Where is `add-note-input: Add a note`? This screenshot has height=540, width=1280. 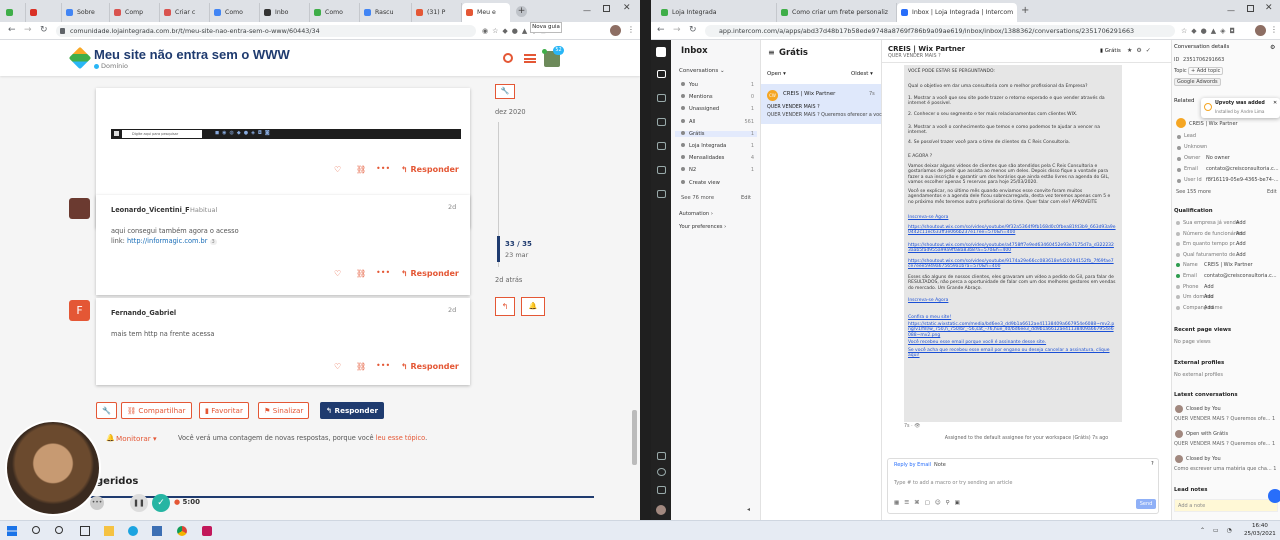
add-note-input: Add a note is located at coordinates (1226, 505).